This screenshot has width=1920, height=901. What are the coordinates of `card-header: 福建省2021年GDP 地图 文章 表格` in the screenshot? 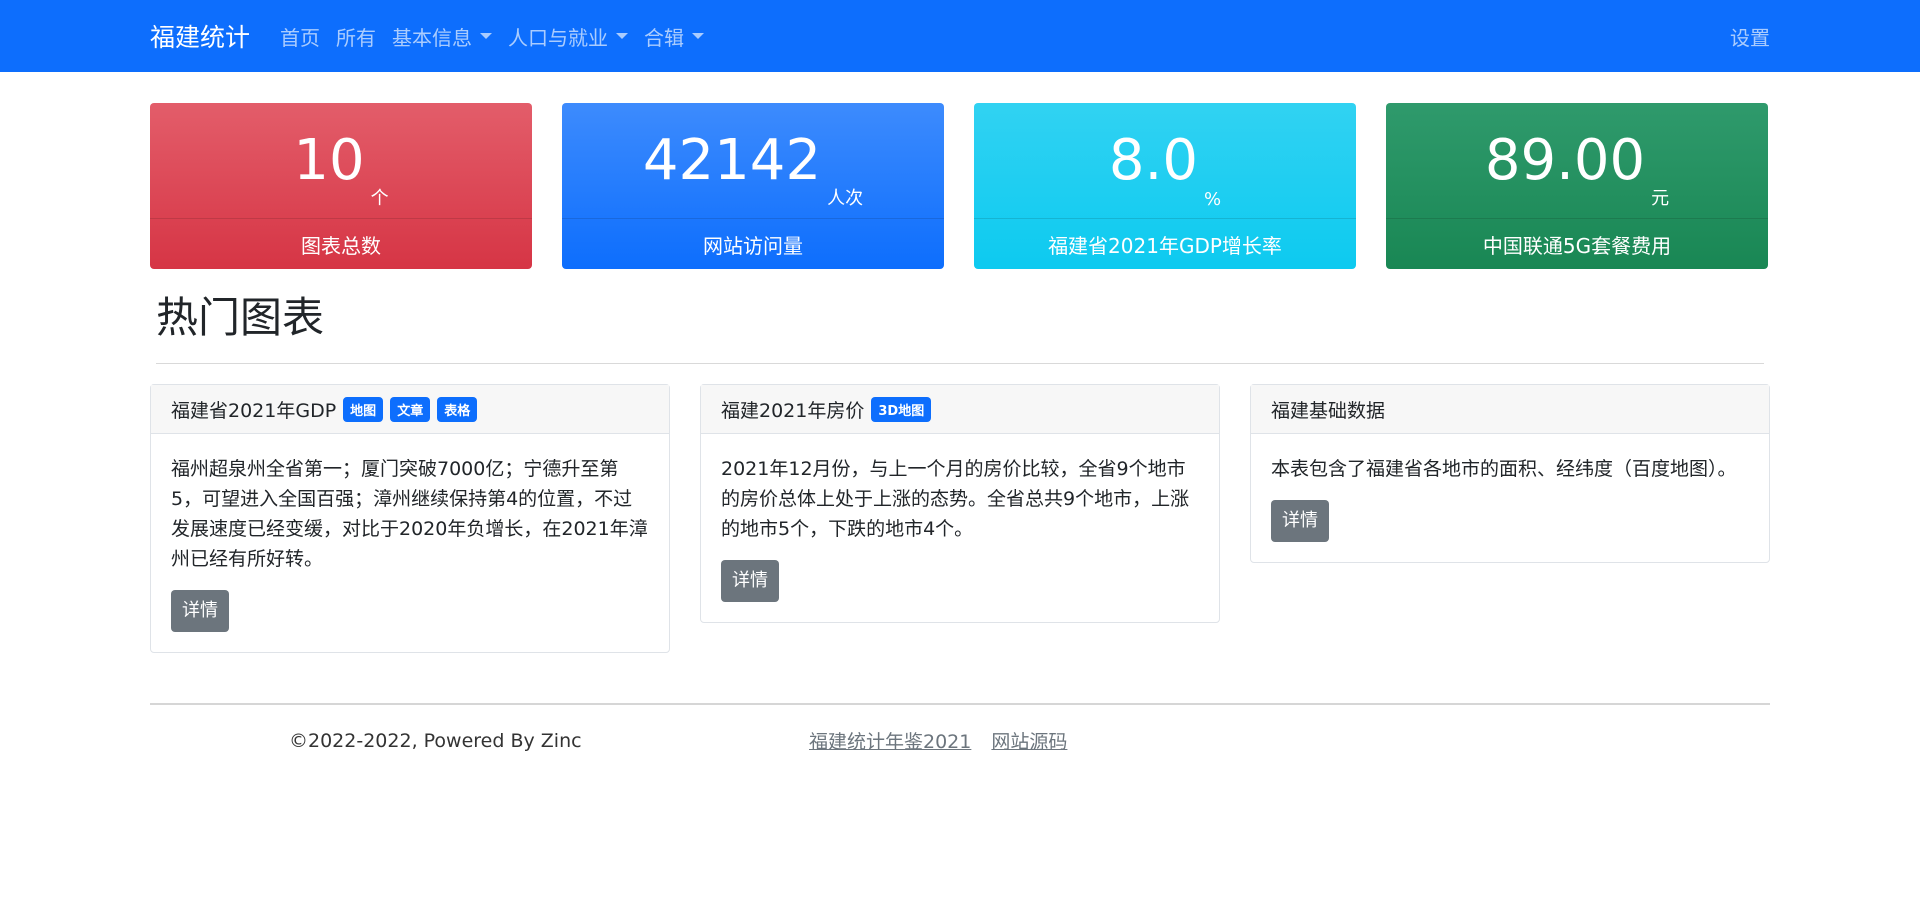 It's located at (410, 410).